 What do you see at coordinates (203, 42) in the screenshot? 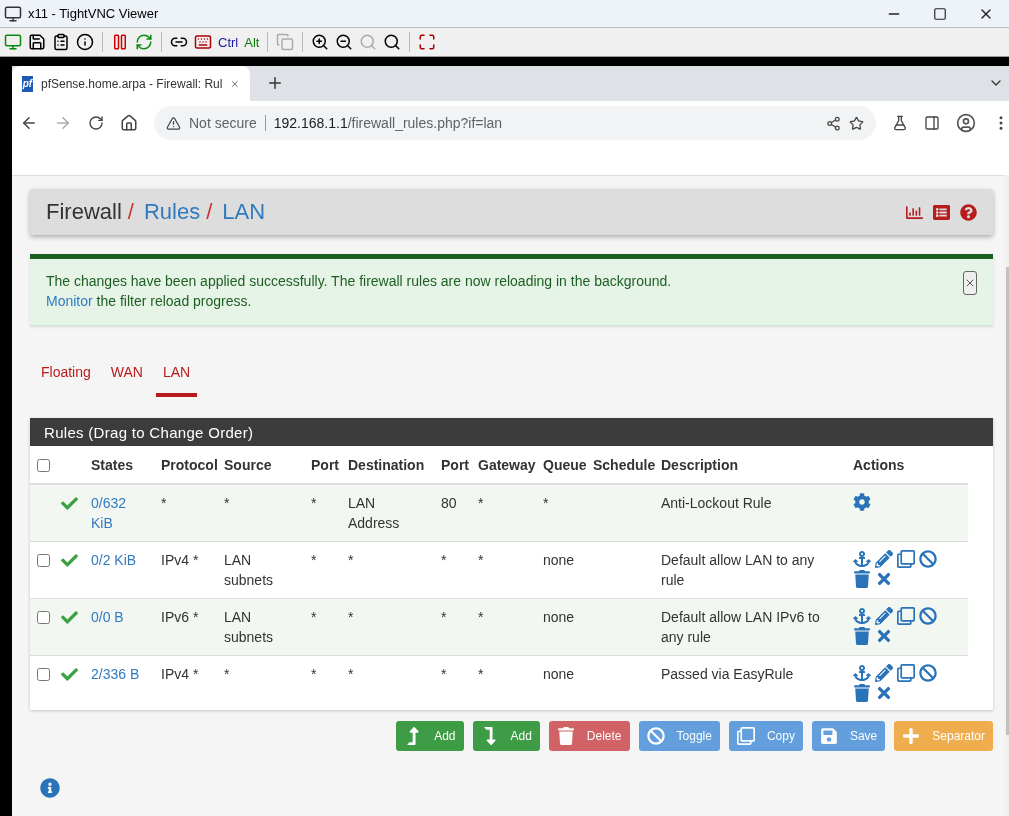
I see `keyboard-icon` at bounding box center [203, 42].